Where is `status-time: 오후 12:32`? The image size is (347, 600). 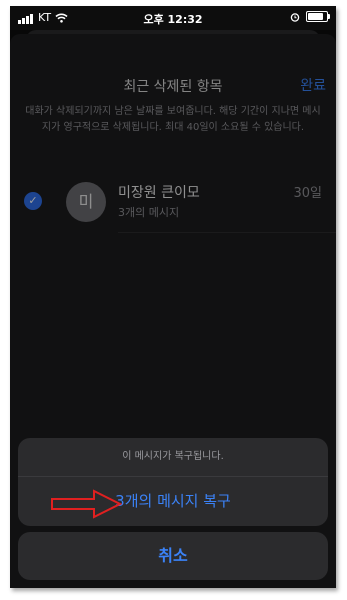
status-time: 오후 12:32 is located at coordinates (173, 19).